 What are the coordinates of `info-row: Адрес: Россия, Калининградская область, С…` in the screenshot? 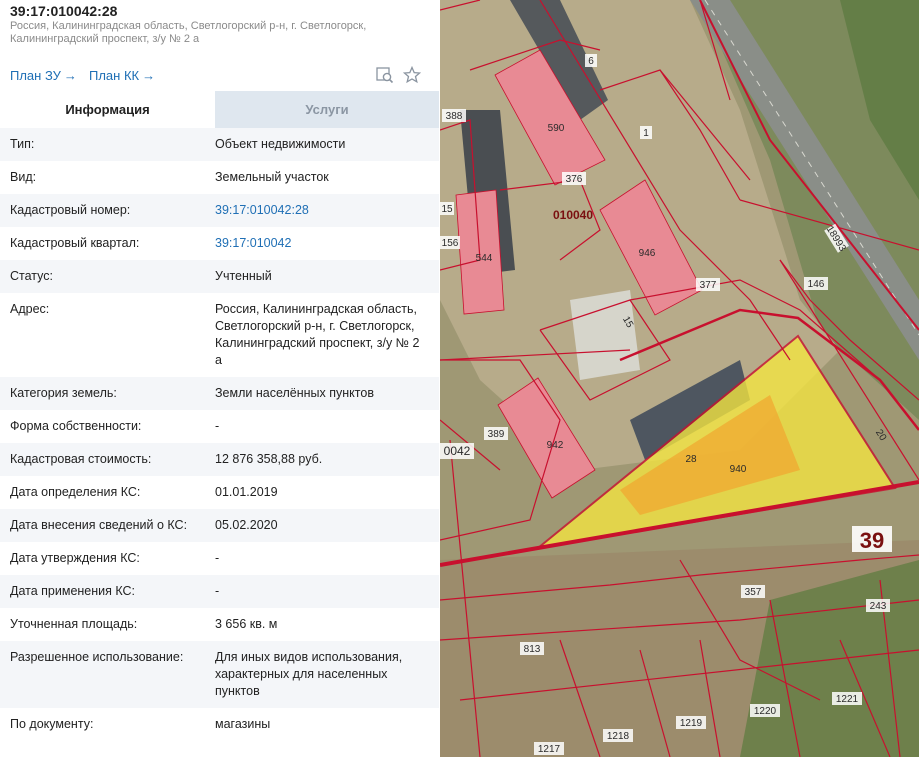 It's located at (219, 335).